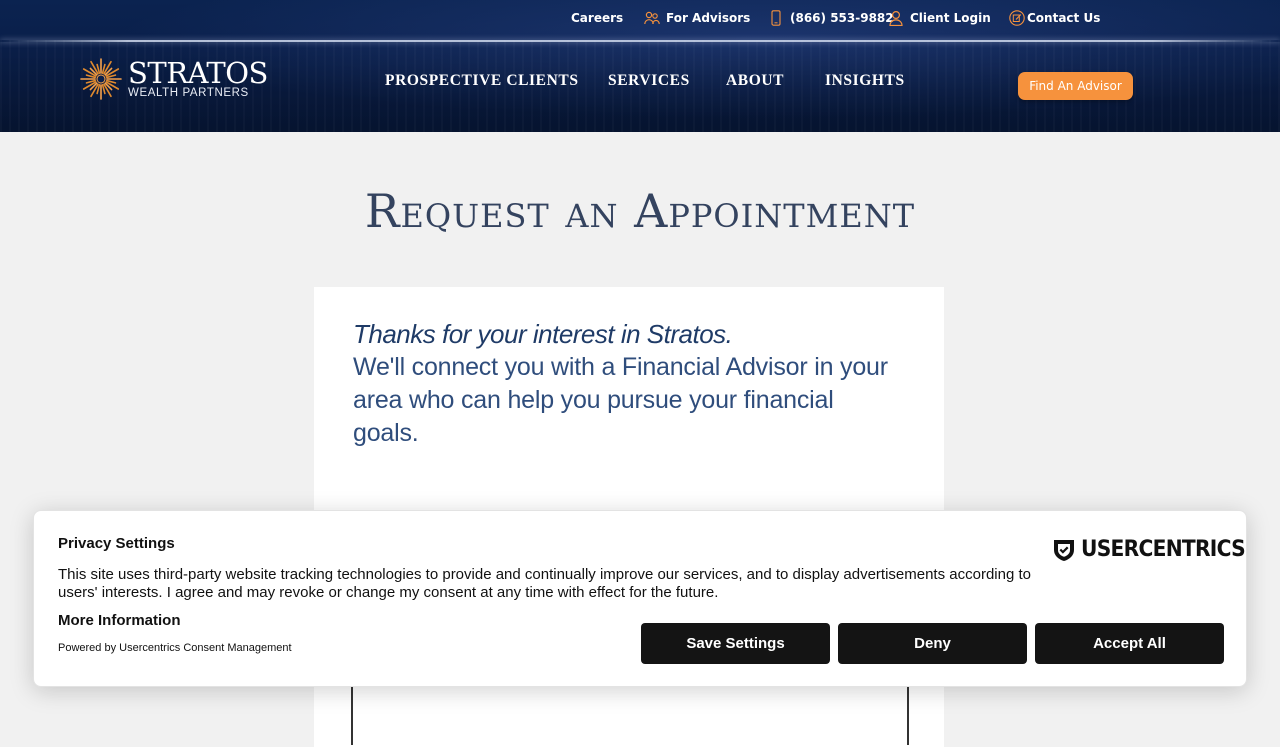  What do you see at coordinates (1064, 18) in the screenshot?
I see `contact-us-label: Contact Us` at bounding box center [1064, 18].